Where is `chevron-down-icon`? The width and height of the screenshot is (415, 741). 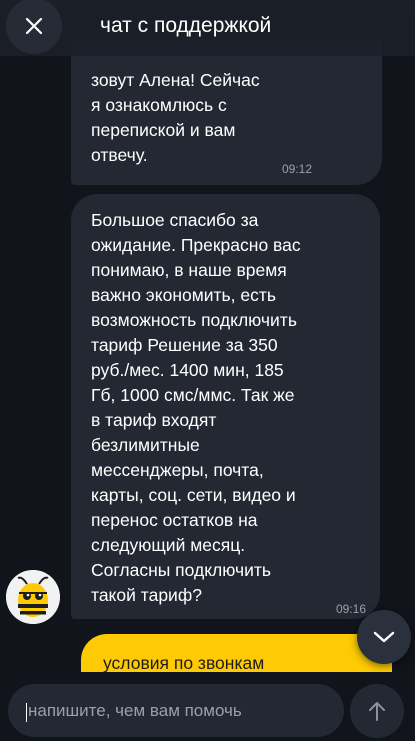
chevron-down-icon is located at coordinates (384, 637).